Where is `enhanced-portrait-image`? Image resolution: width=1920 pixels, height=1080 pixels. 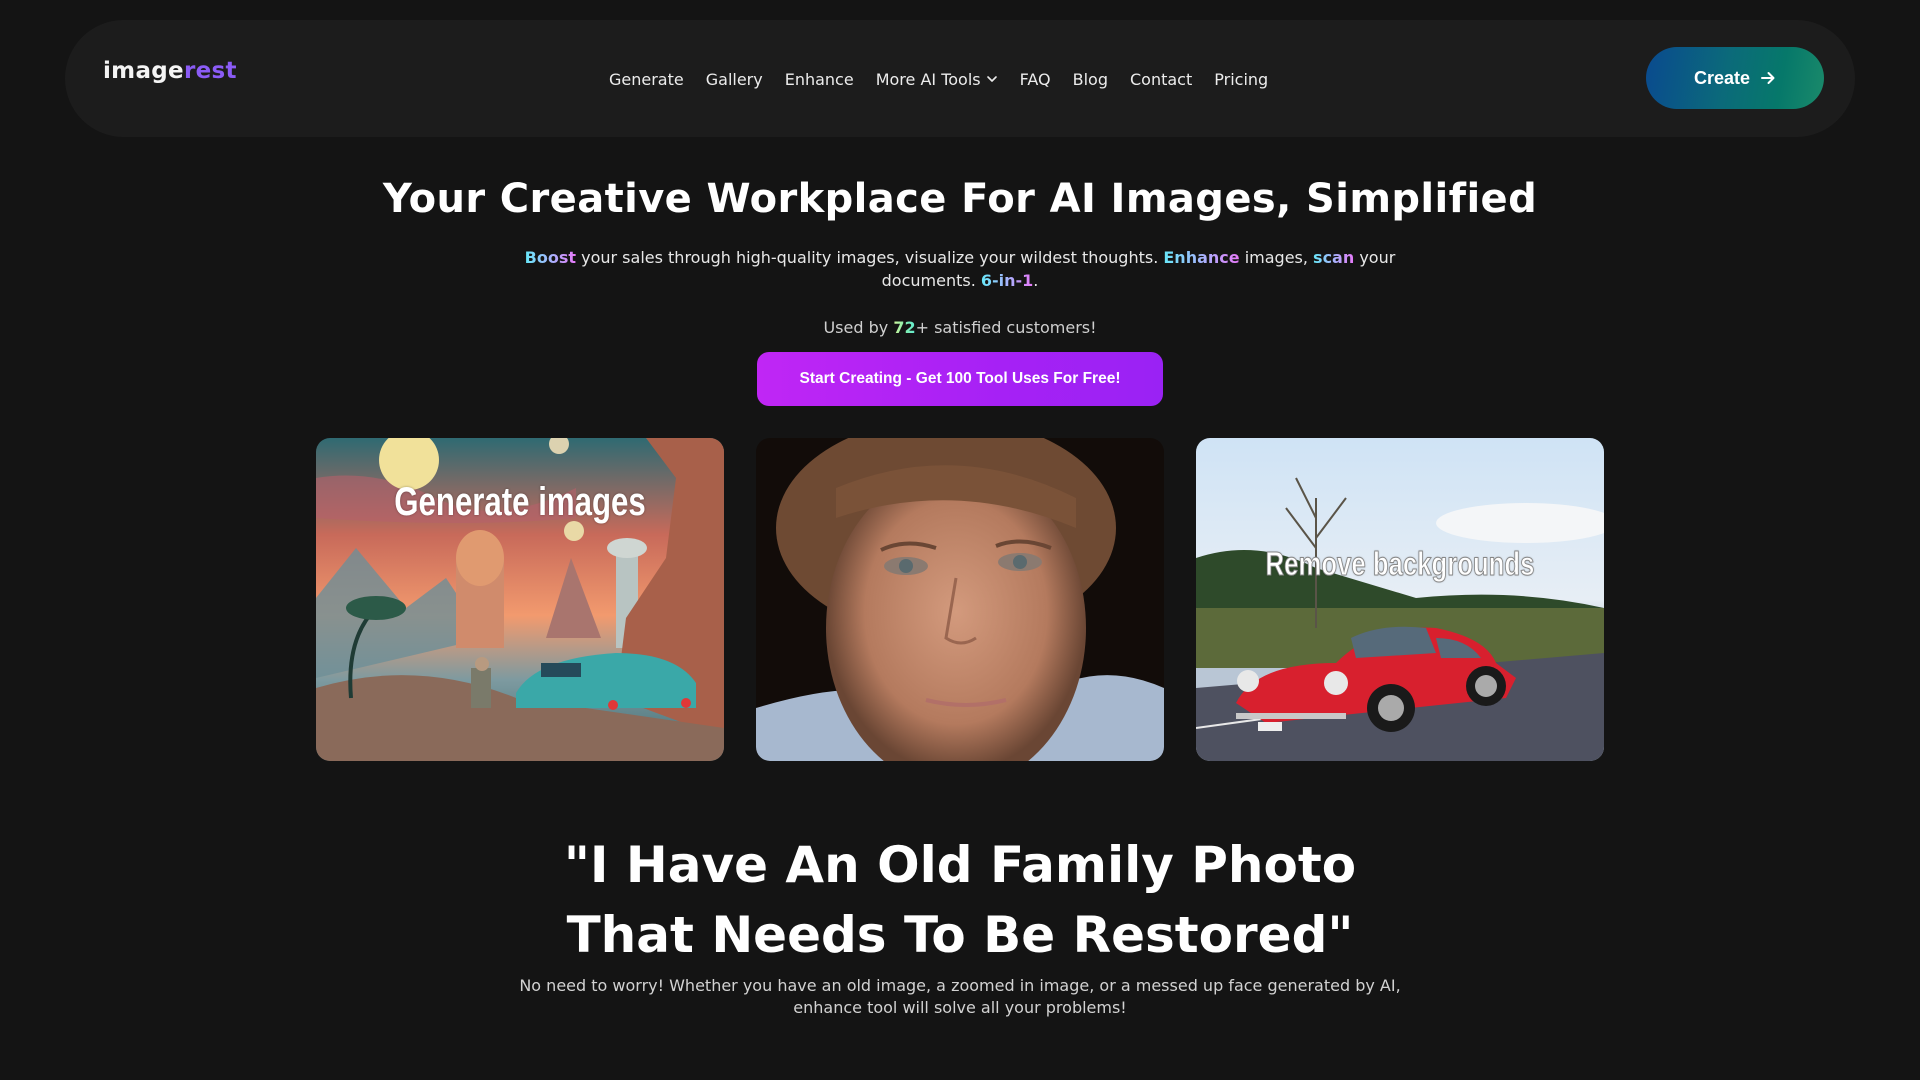 enhanced-portrait-image is located at coordinates (960, 599).